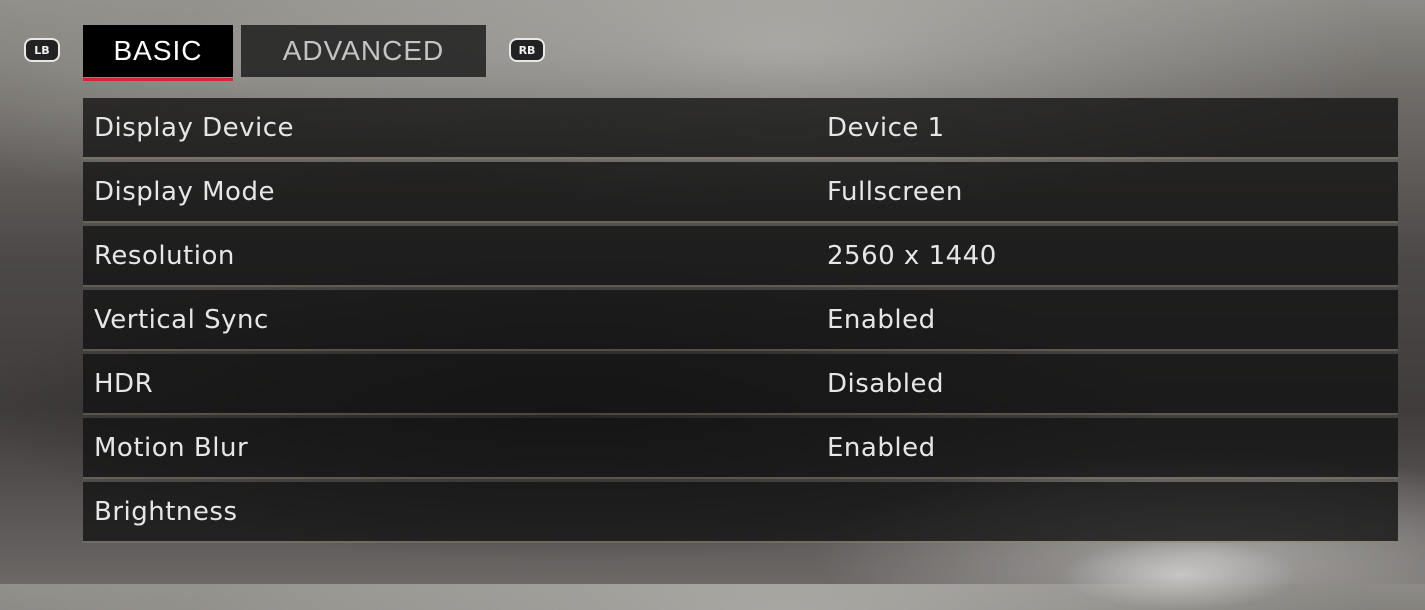 This screenshot has height=610, width=1425. What do you see at coordinates (740, 128) in the screenshot?
I see `setting-display-device: Display Device Device 1` at bounding box center [740, 128].